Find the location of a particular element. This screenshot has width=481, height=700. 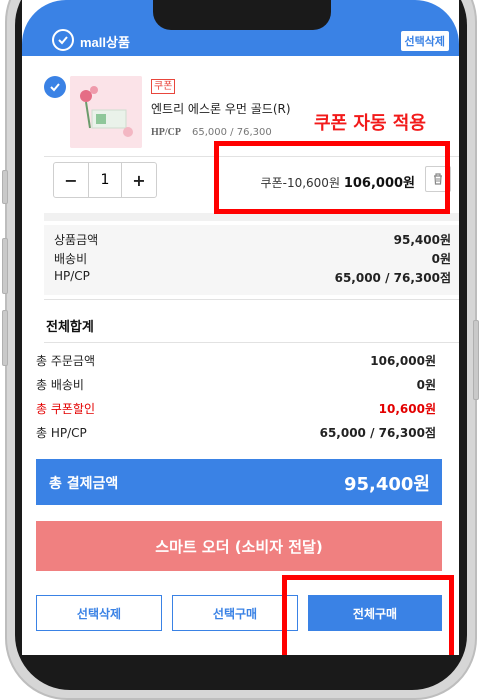

buy-selected-button: 선택구매 is located at coordinates (235, 613).